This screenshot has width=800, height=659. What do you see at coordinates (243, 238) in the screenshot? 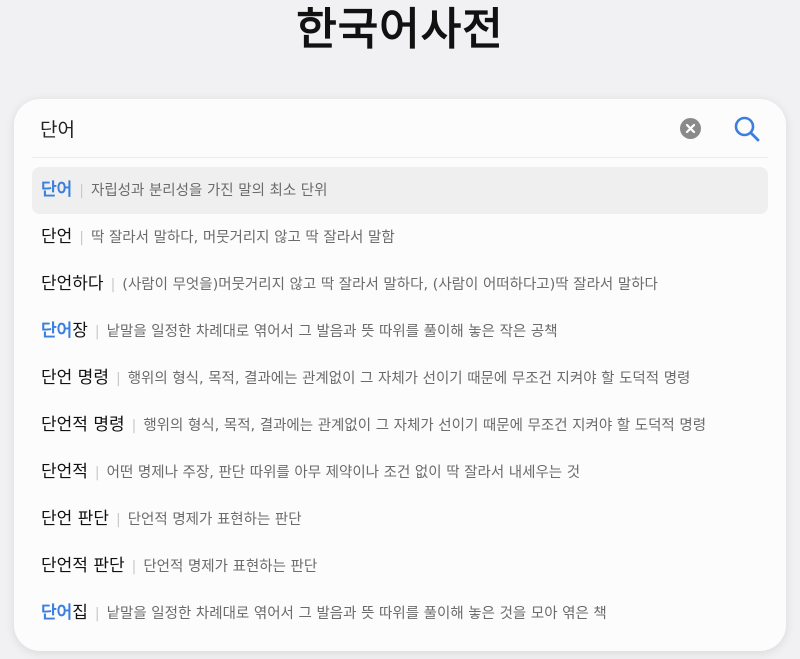
I see `definition-text: 딱 잘라서 말하다, 머뭇거리지 않고 딱 잘라서 말함` at bounding box center [243, 238].